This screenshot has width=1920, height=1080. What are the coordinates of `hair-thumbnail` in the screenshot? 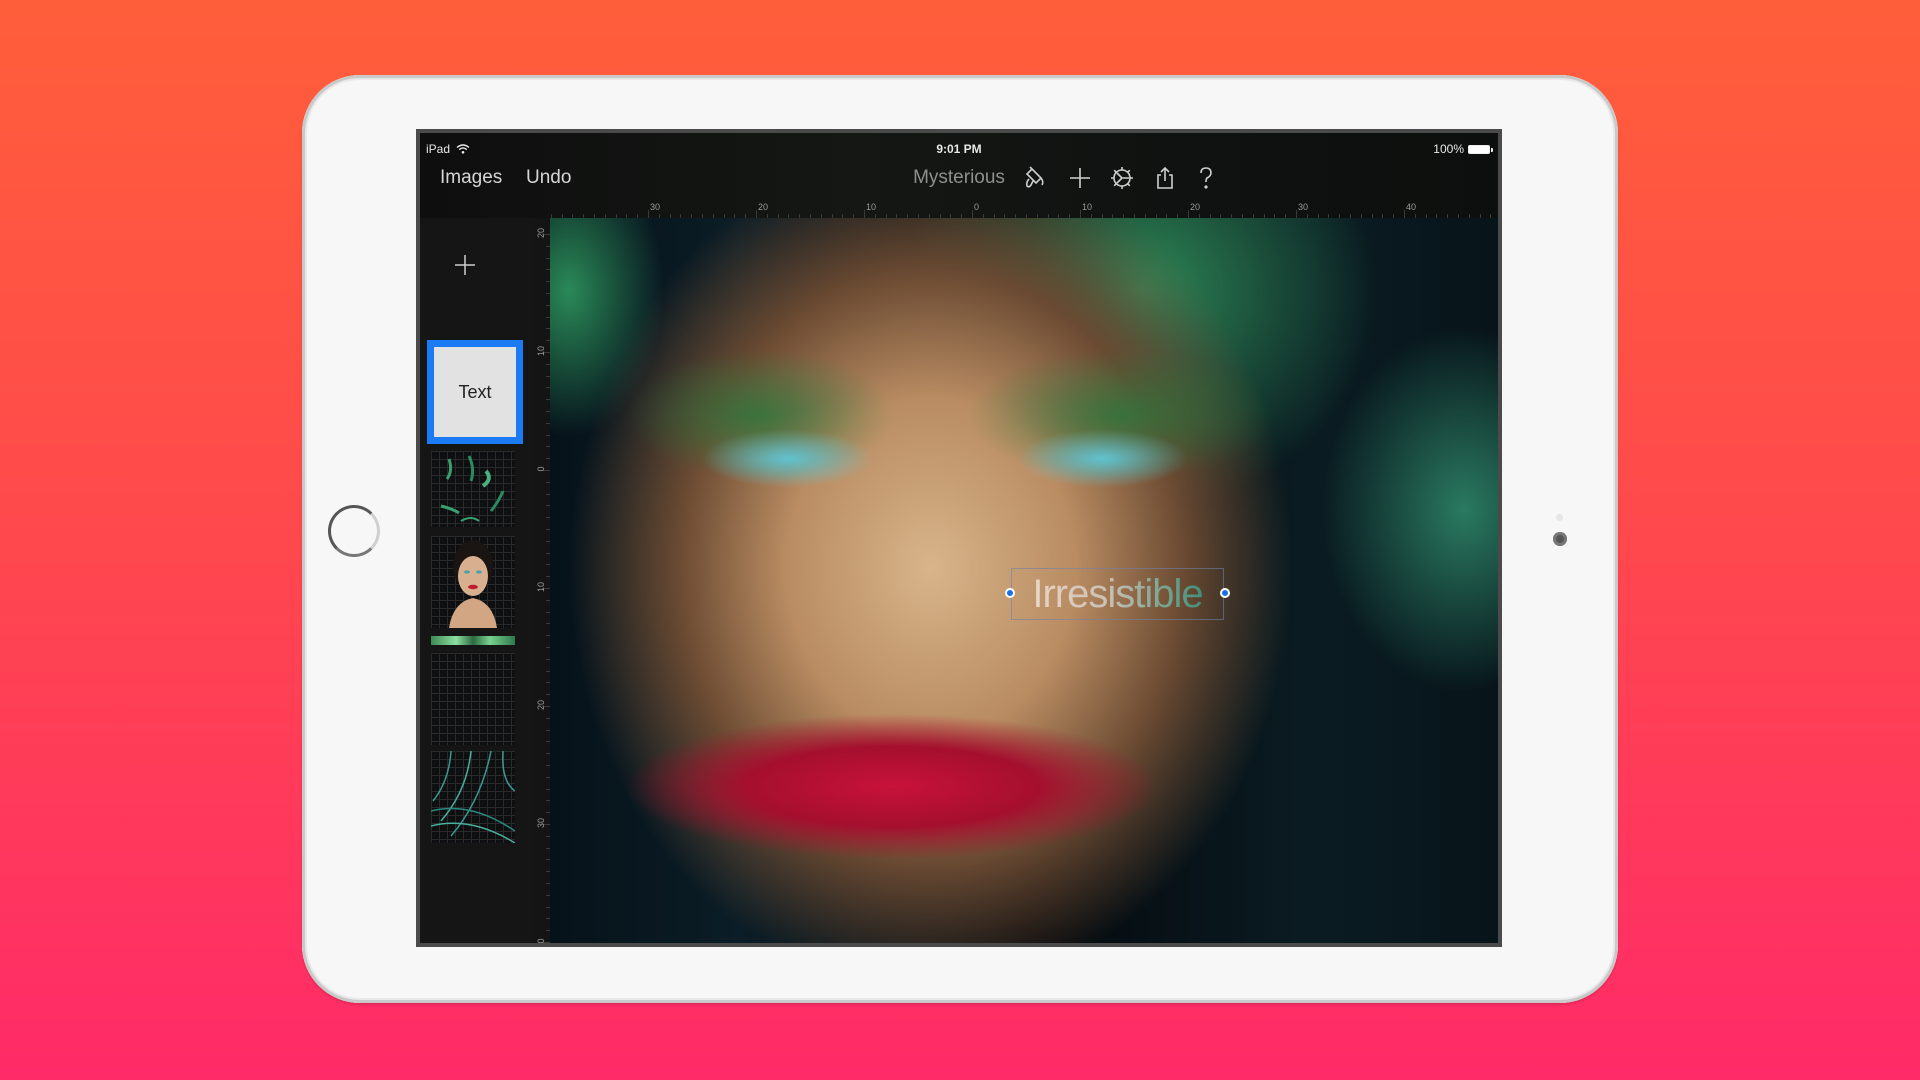 It's located at (473, 797).